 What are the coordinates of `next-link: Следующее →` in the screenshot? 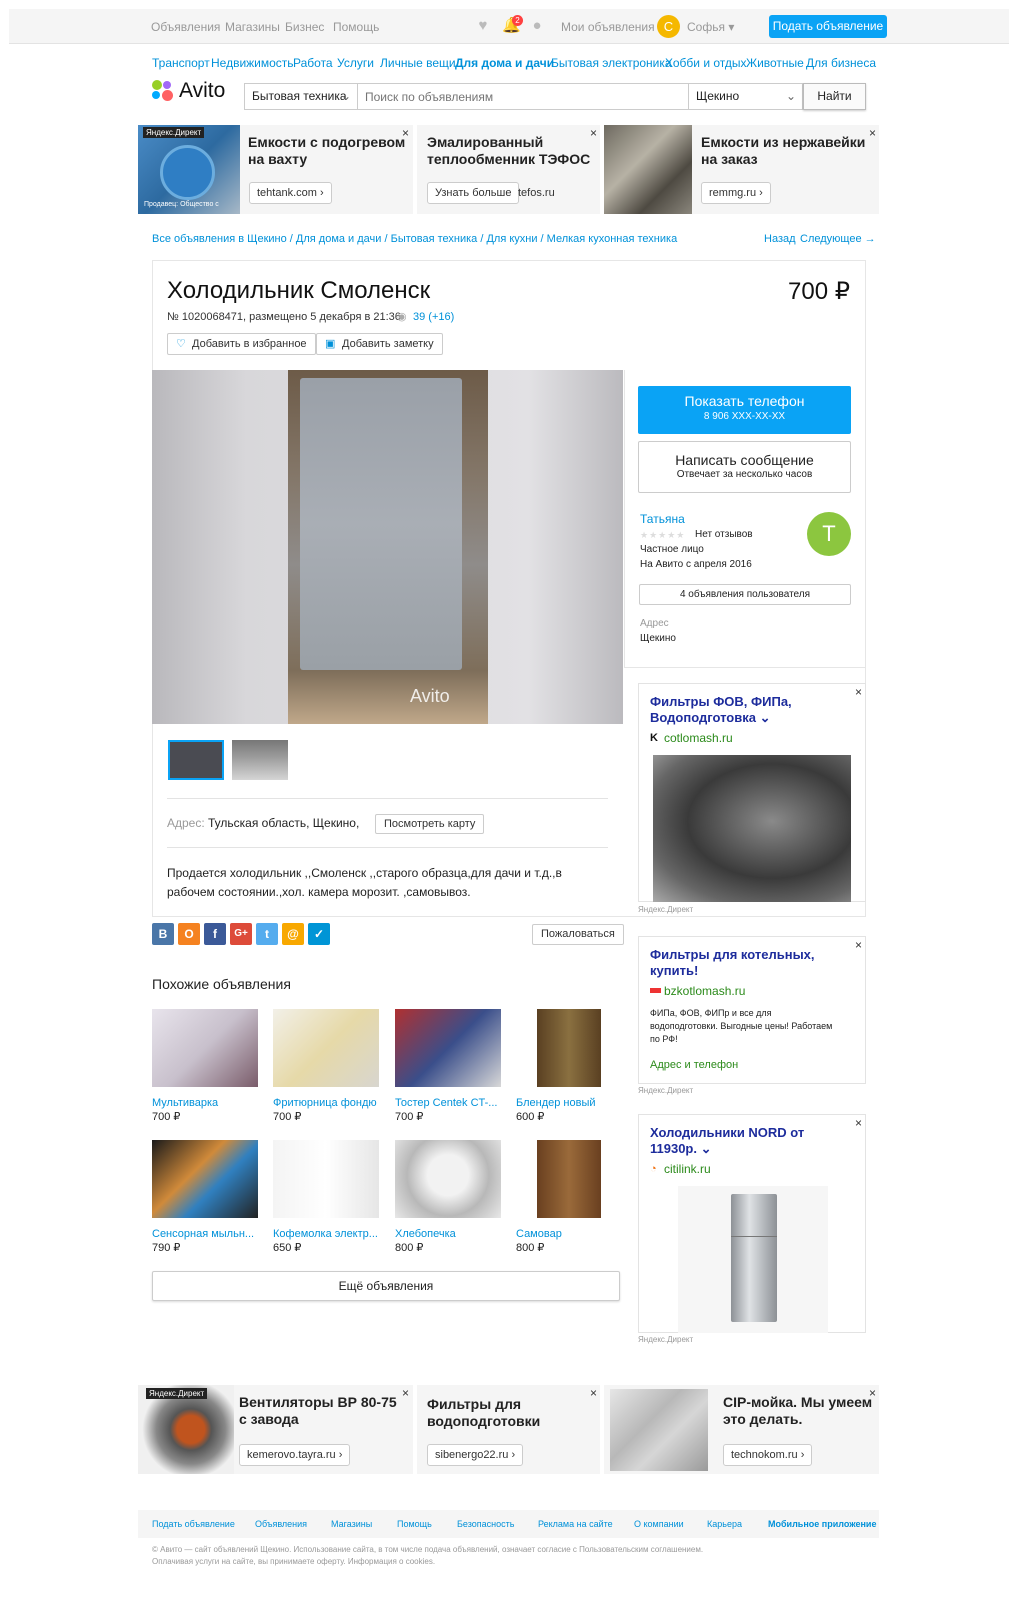 It's located at (838, 239).